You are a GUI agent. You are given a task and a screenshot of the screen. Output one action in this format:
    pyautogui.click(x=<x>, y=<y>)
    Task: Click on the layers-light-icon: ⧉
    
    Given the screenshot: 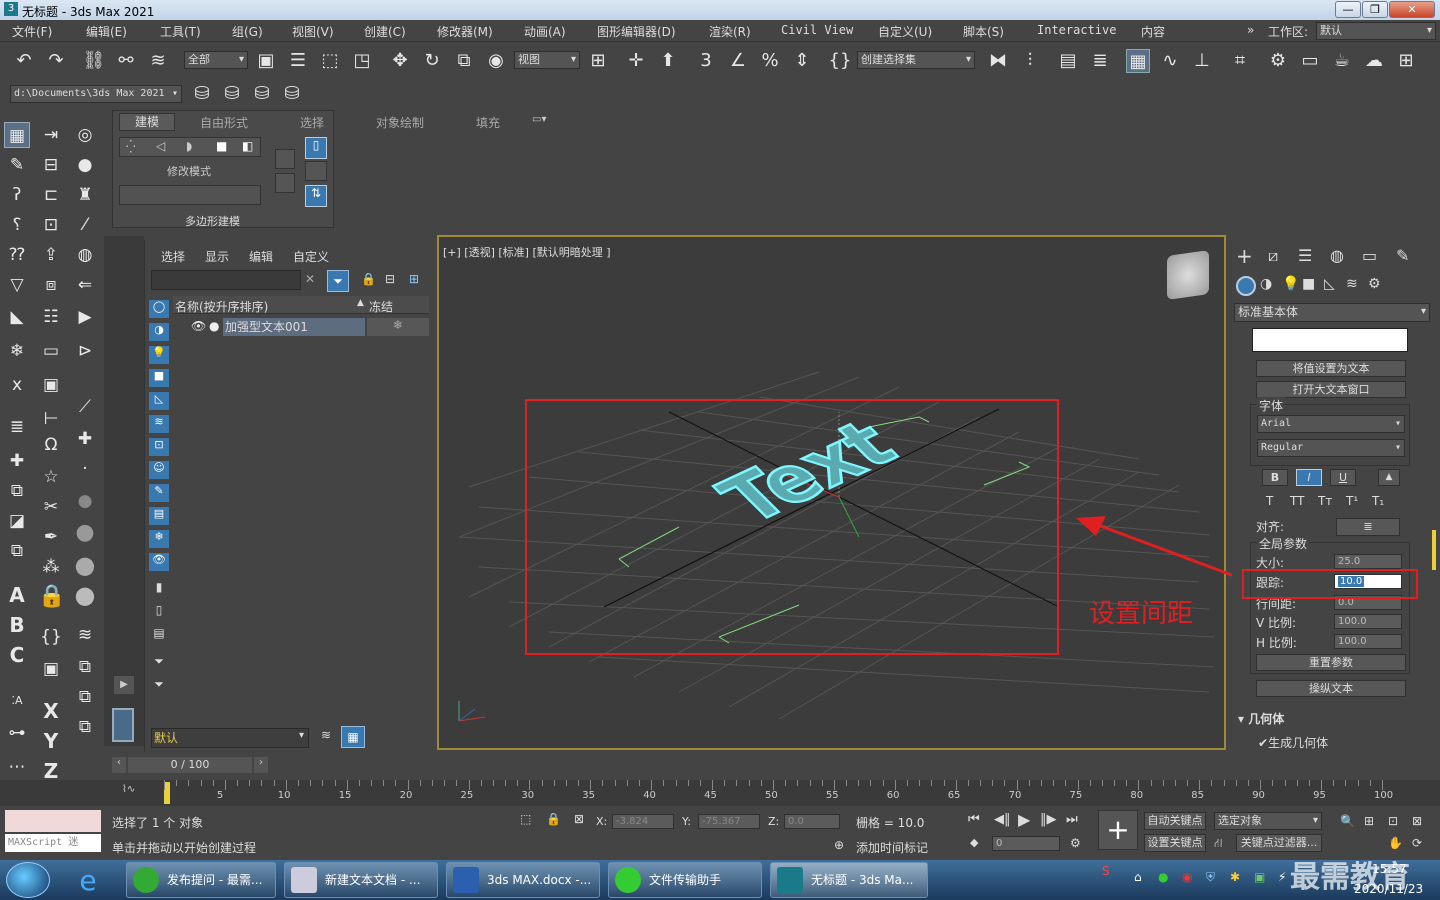 What is the action you would take?
    pyautogui.click(x=85, y=697)
    